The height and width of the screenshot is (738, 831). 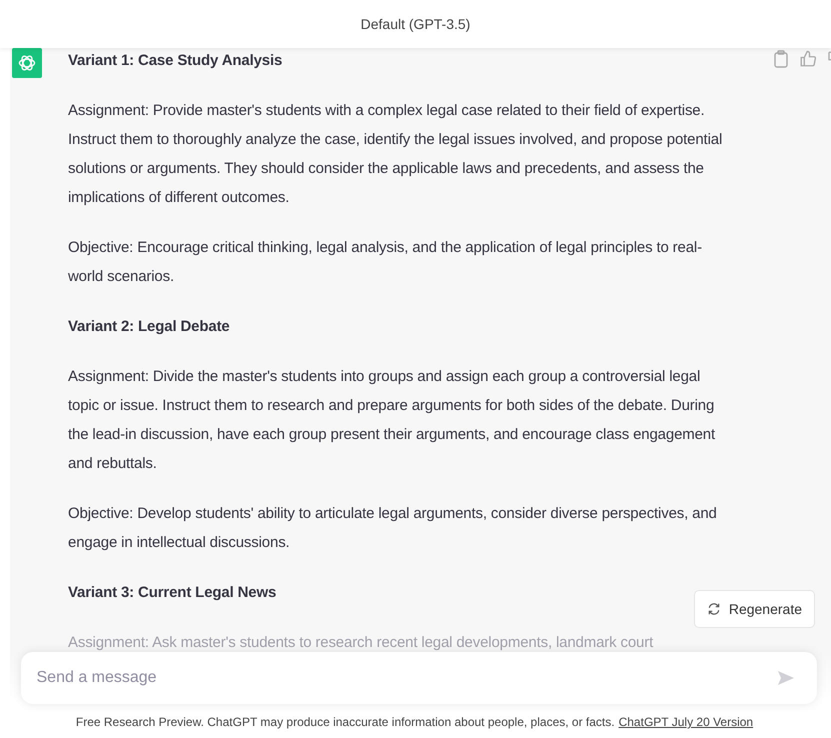 What do you see at coordinates (393, 528) in the screenshot?
I see `message-paragraph: Objective: Develop students' ability to articulate legal arguments, consider diverse perspectives, and engage in intellectual discussions.` at bounding box center [393, 528].